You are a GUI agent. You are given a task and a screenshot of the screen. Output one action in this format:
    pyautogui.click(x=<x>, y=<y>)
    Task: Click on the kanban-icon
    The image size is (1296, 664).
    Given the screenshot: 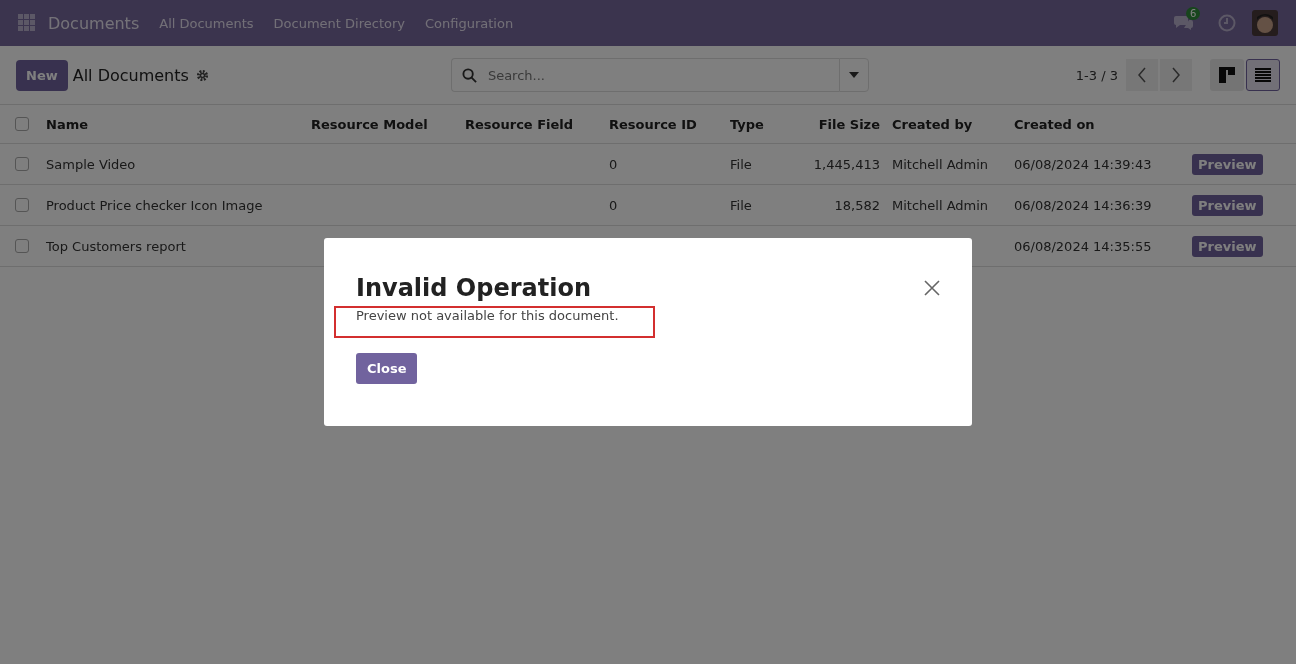 What is the action you would take?
    pyautogui.click(x=1227, y=75)
    